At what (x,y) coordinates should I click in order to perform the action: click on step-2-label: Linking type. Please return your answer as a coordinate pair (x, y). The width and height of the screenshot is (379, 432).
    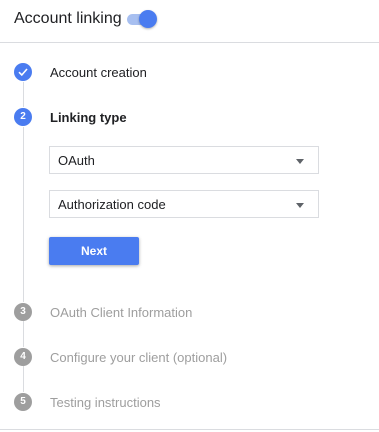
    Looking at the image, I should click on (88, 117).